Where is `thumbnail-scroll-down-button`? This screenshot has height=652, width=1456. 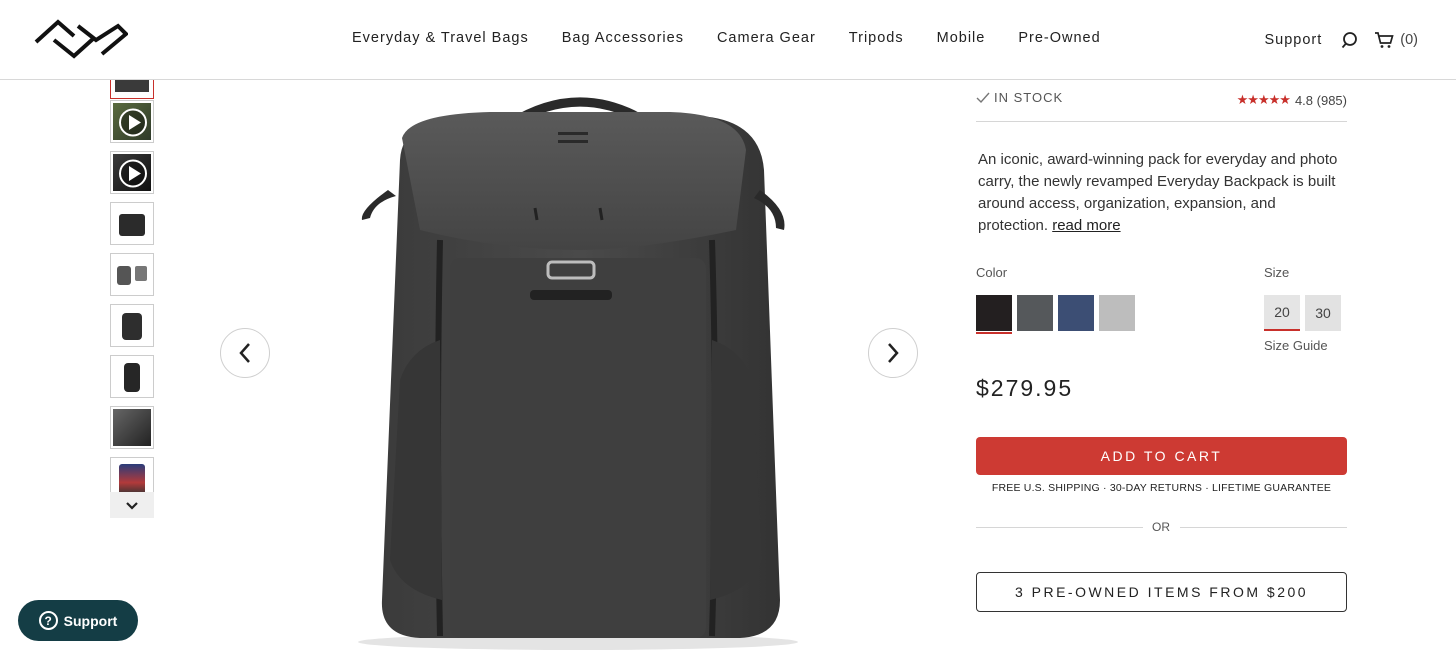
thumbnail-scroll-down-button is located at coordinates (132, 505).